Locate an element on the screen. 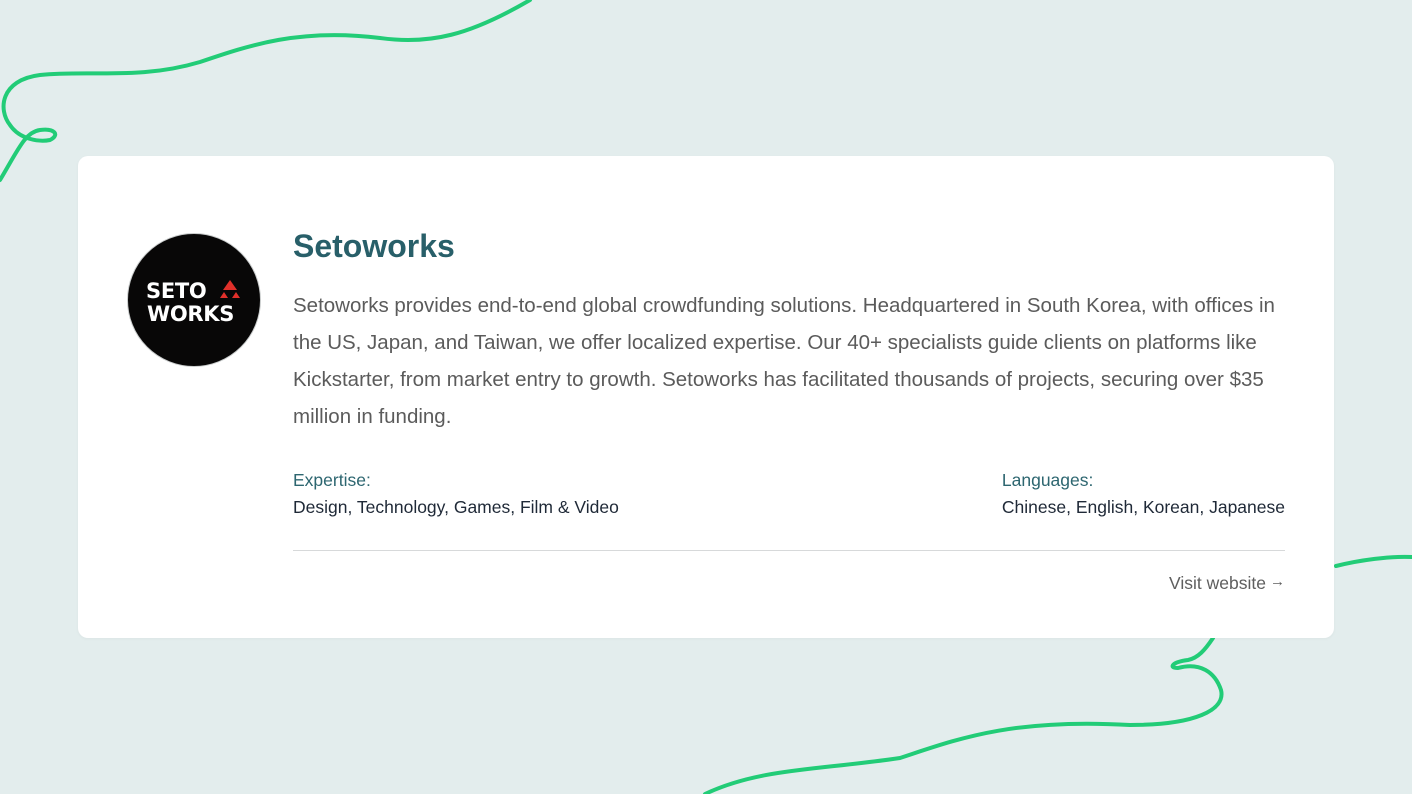 This screenshot has width=1412, height=794. logo-line-2: WORKS is located at coordinates (191, 314).